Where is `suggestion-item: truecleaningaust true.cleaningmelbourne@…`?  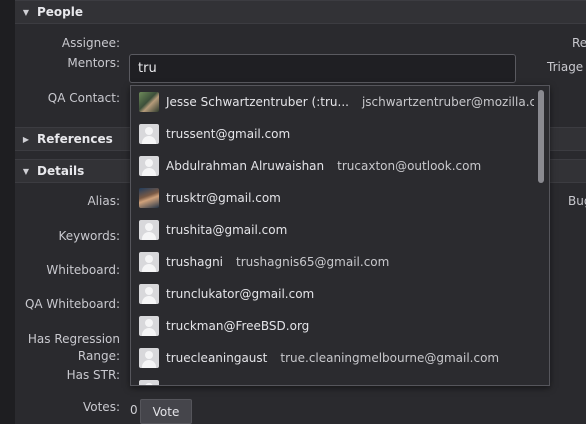 suggestion-item: truecleaningaust true.cleaningmelbourne@… is located at coordinates (333, 358).